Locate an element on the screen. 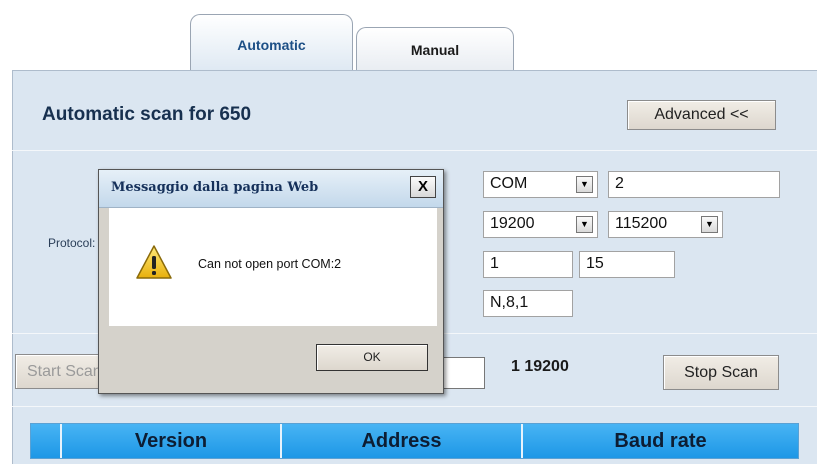  divider-top is located at coordinates (414, 150).